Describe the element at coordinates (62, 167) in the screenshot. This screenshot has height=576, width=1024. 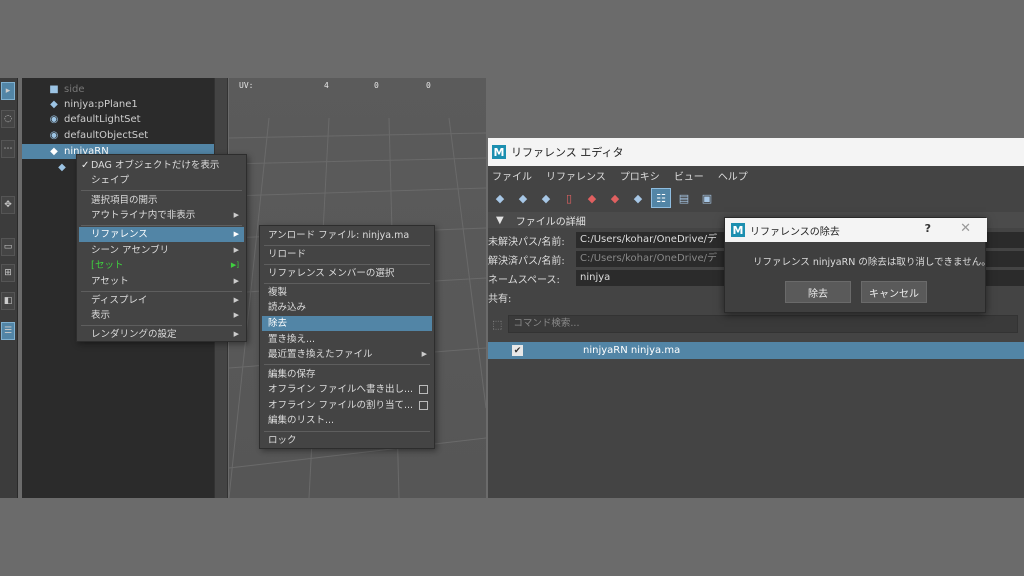
I see `outliner-child-item: ◆` at that location.